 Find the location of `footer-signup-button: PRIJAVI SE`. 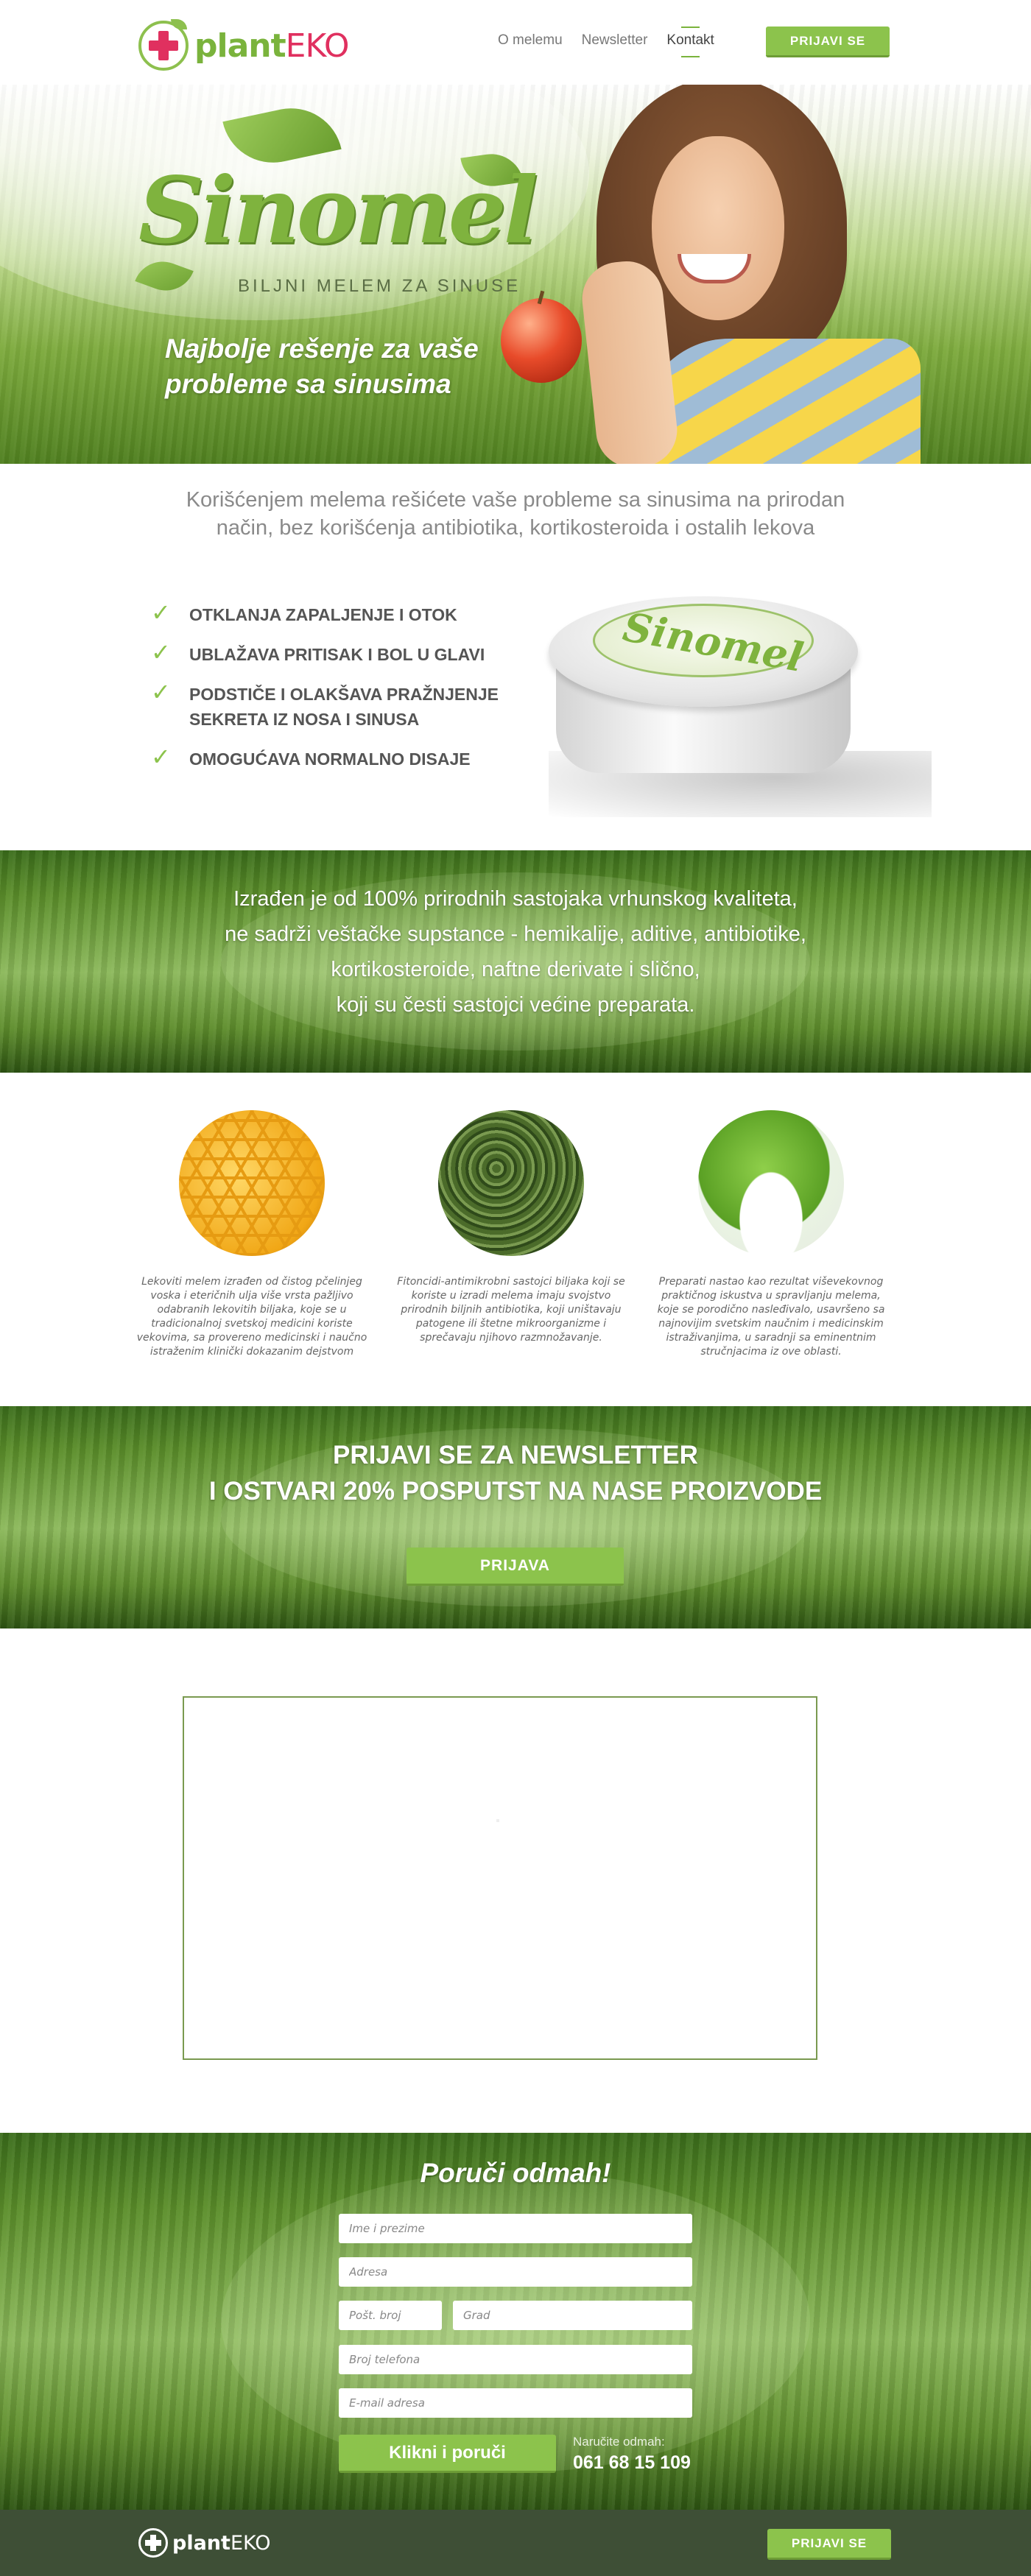

footer-signup-button: PRIJAVI SE is located at coordinates (829, 2544).